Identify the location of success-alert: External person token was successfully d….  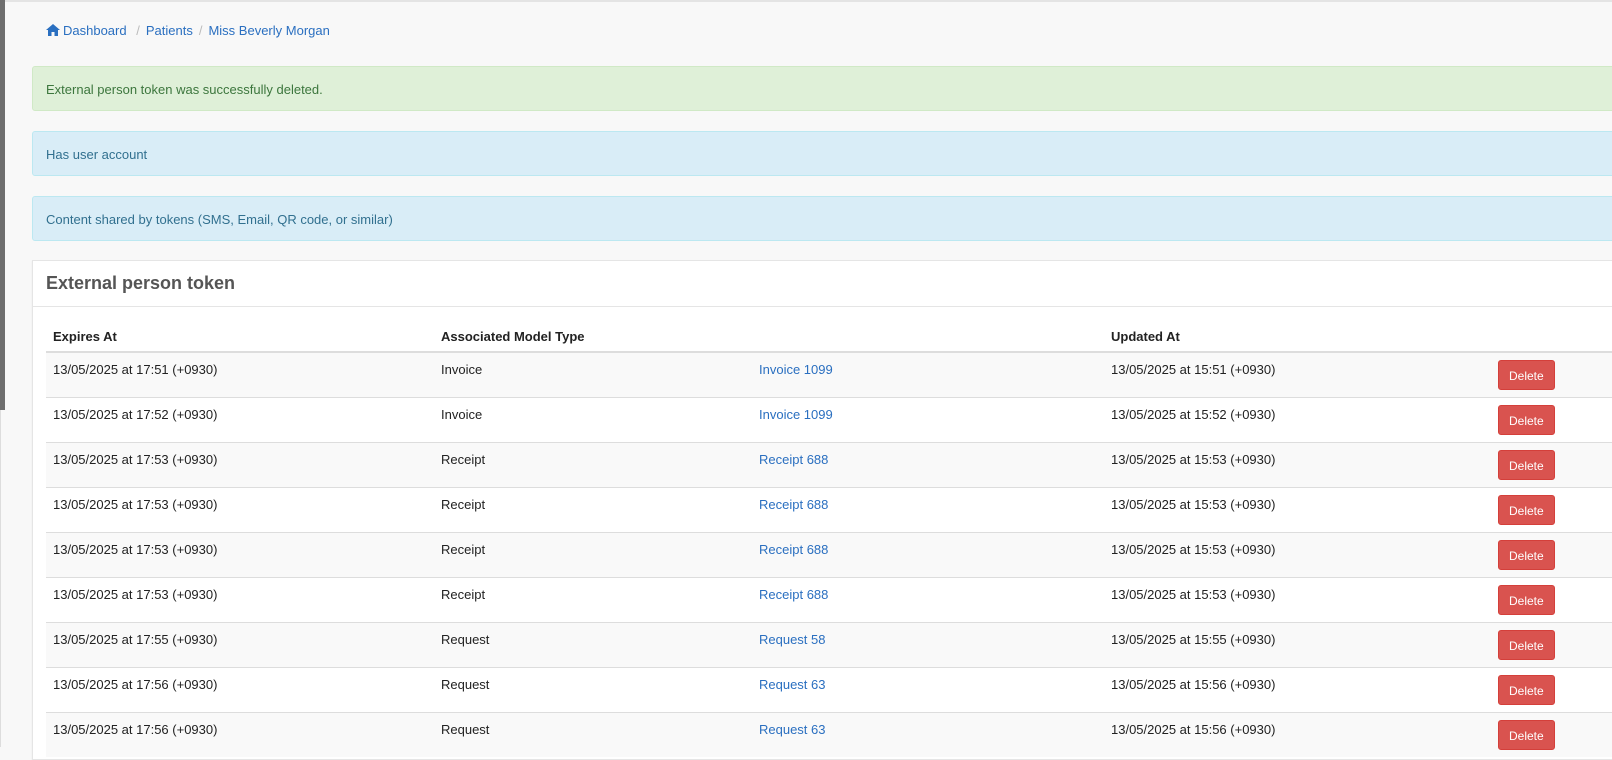
(822, 88).